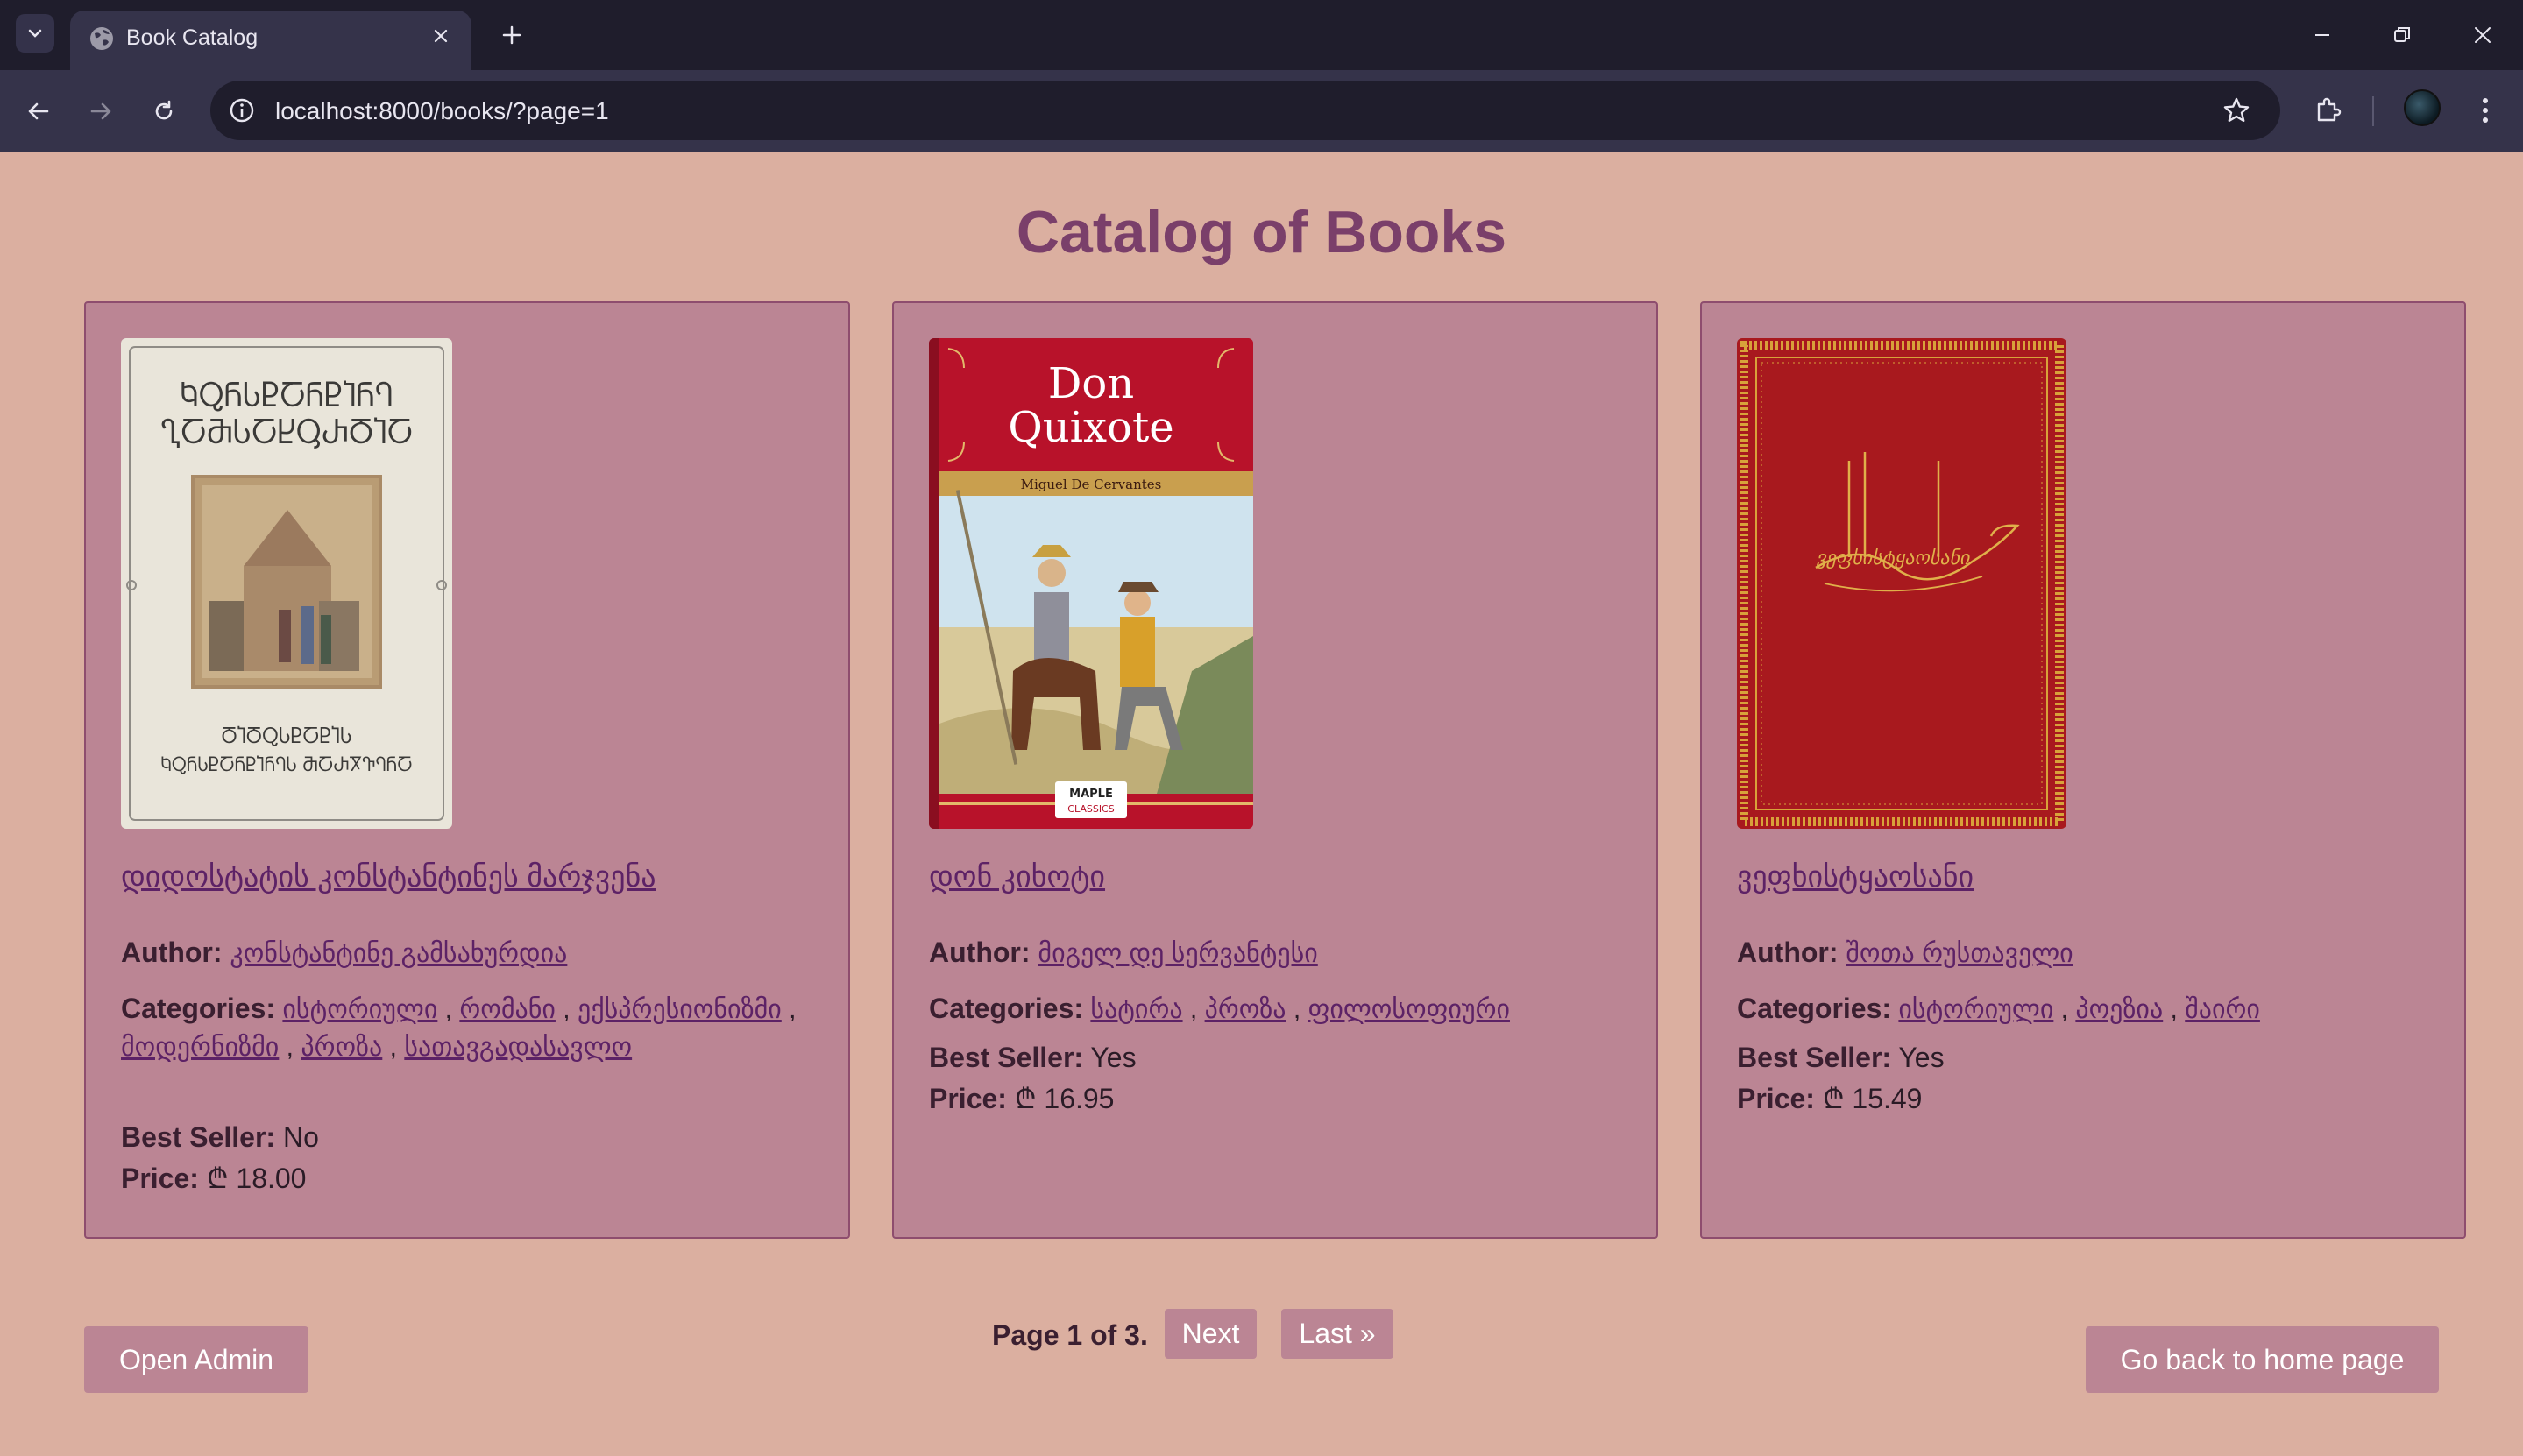  What do you see at coordinates (680, 1010) in the screenshot?
I see `category-link: ექსპრესიონიზმი` at bounding box center [680, 1010].